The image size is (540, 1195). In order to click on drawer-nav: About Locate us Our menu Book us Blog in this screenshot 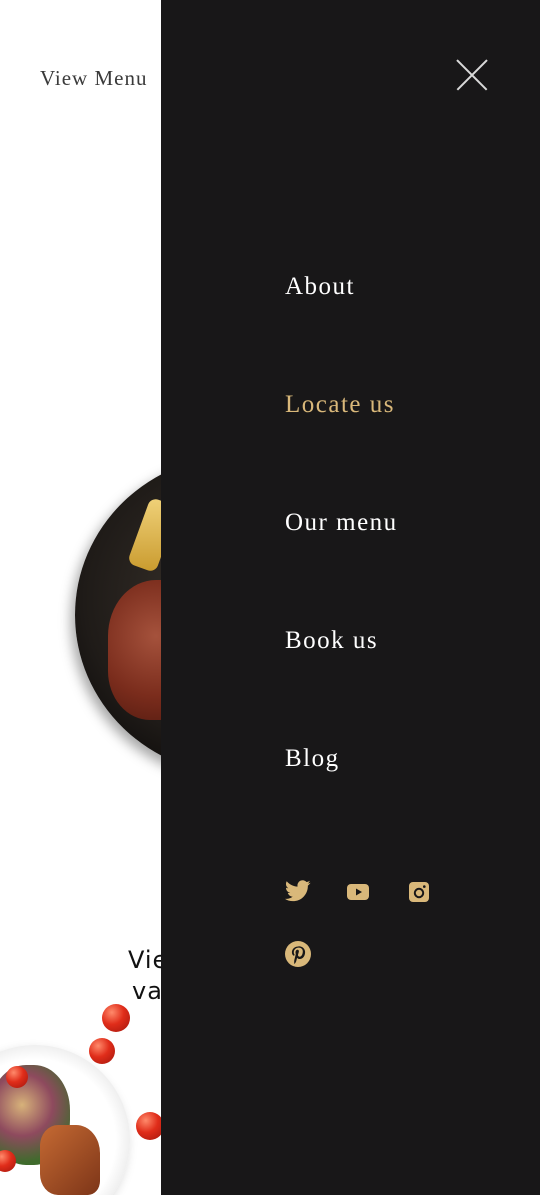, I will do `click(341, 562)`.